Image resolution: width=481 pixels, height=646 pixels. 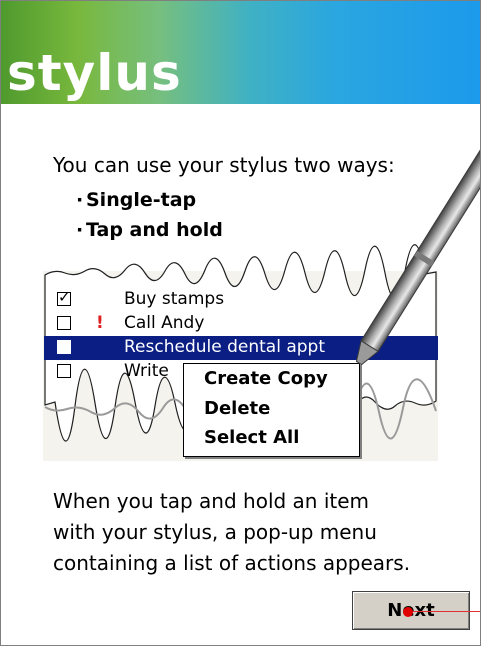 What do you see at coordinates (241, 300) in the screenshot?
I see `list-item: Buy stamps` at bounding box center [241, 300].